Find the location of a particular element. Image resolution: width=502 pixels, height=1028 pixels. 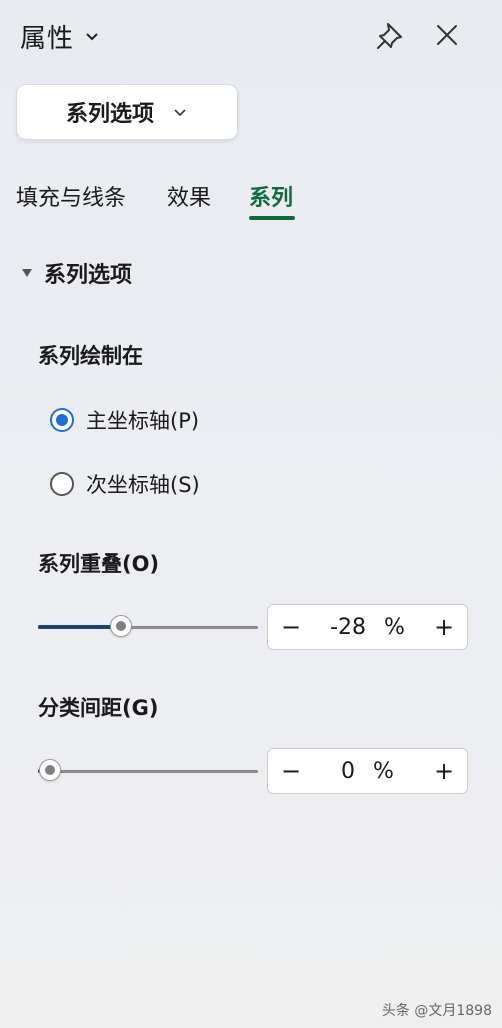

caret-down-icon is located at coordinates (27, 273).